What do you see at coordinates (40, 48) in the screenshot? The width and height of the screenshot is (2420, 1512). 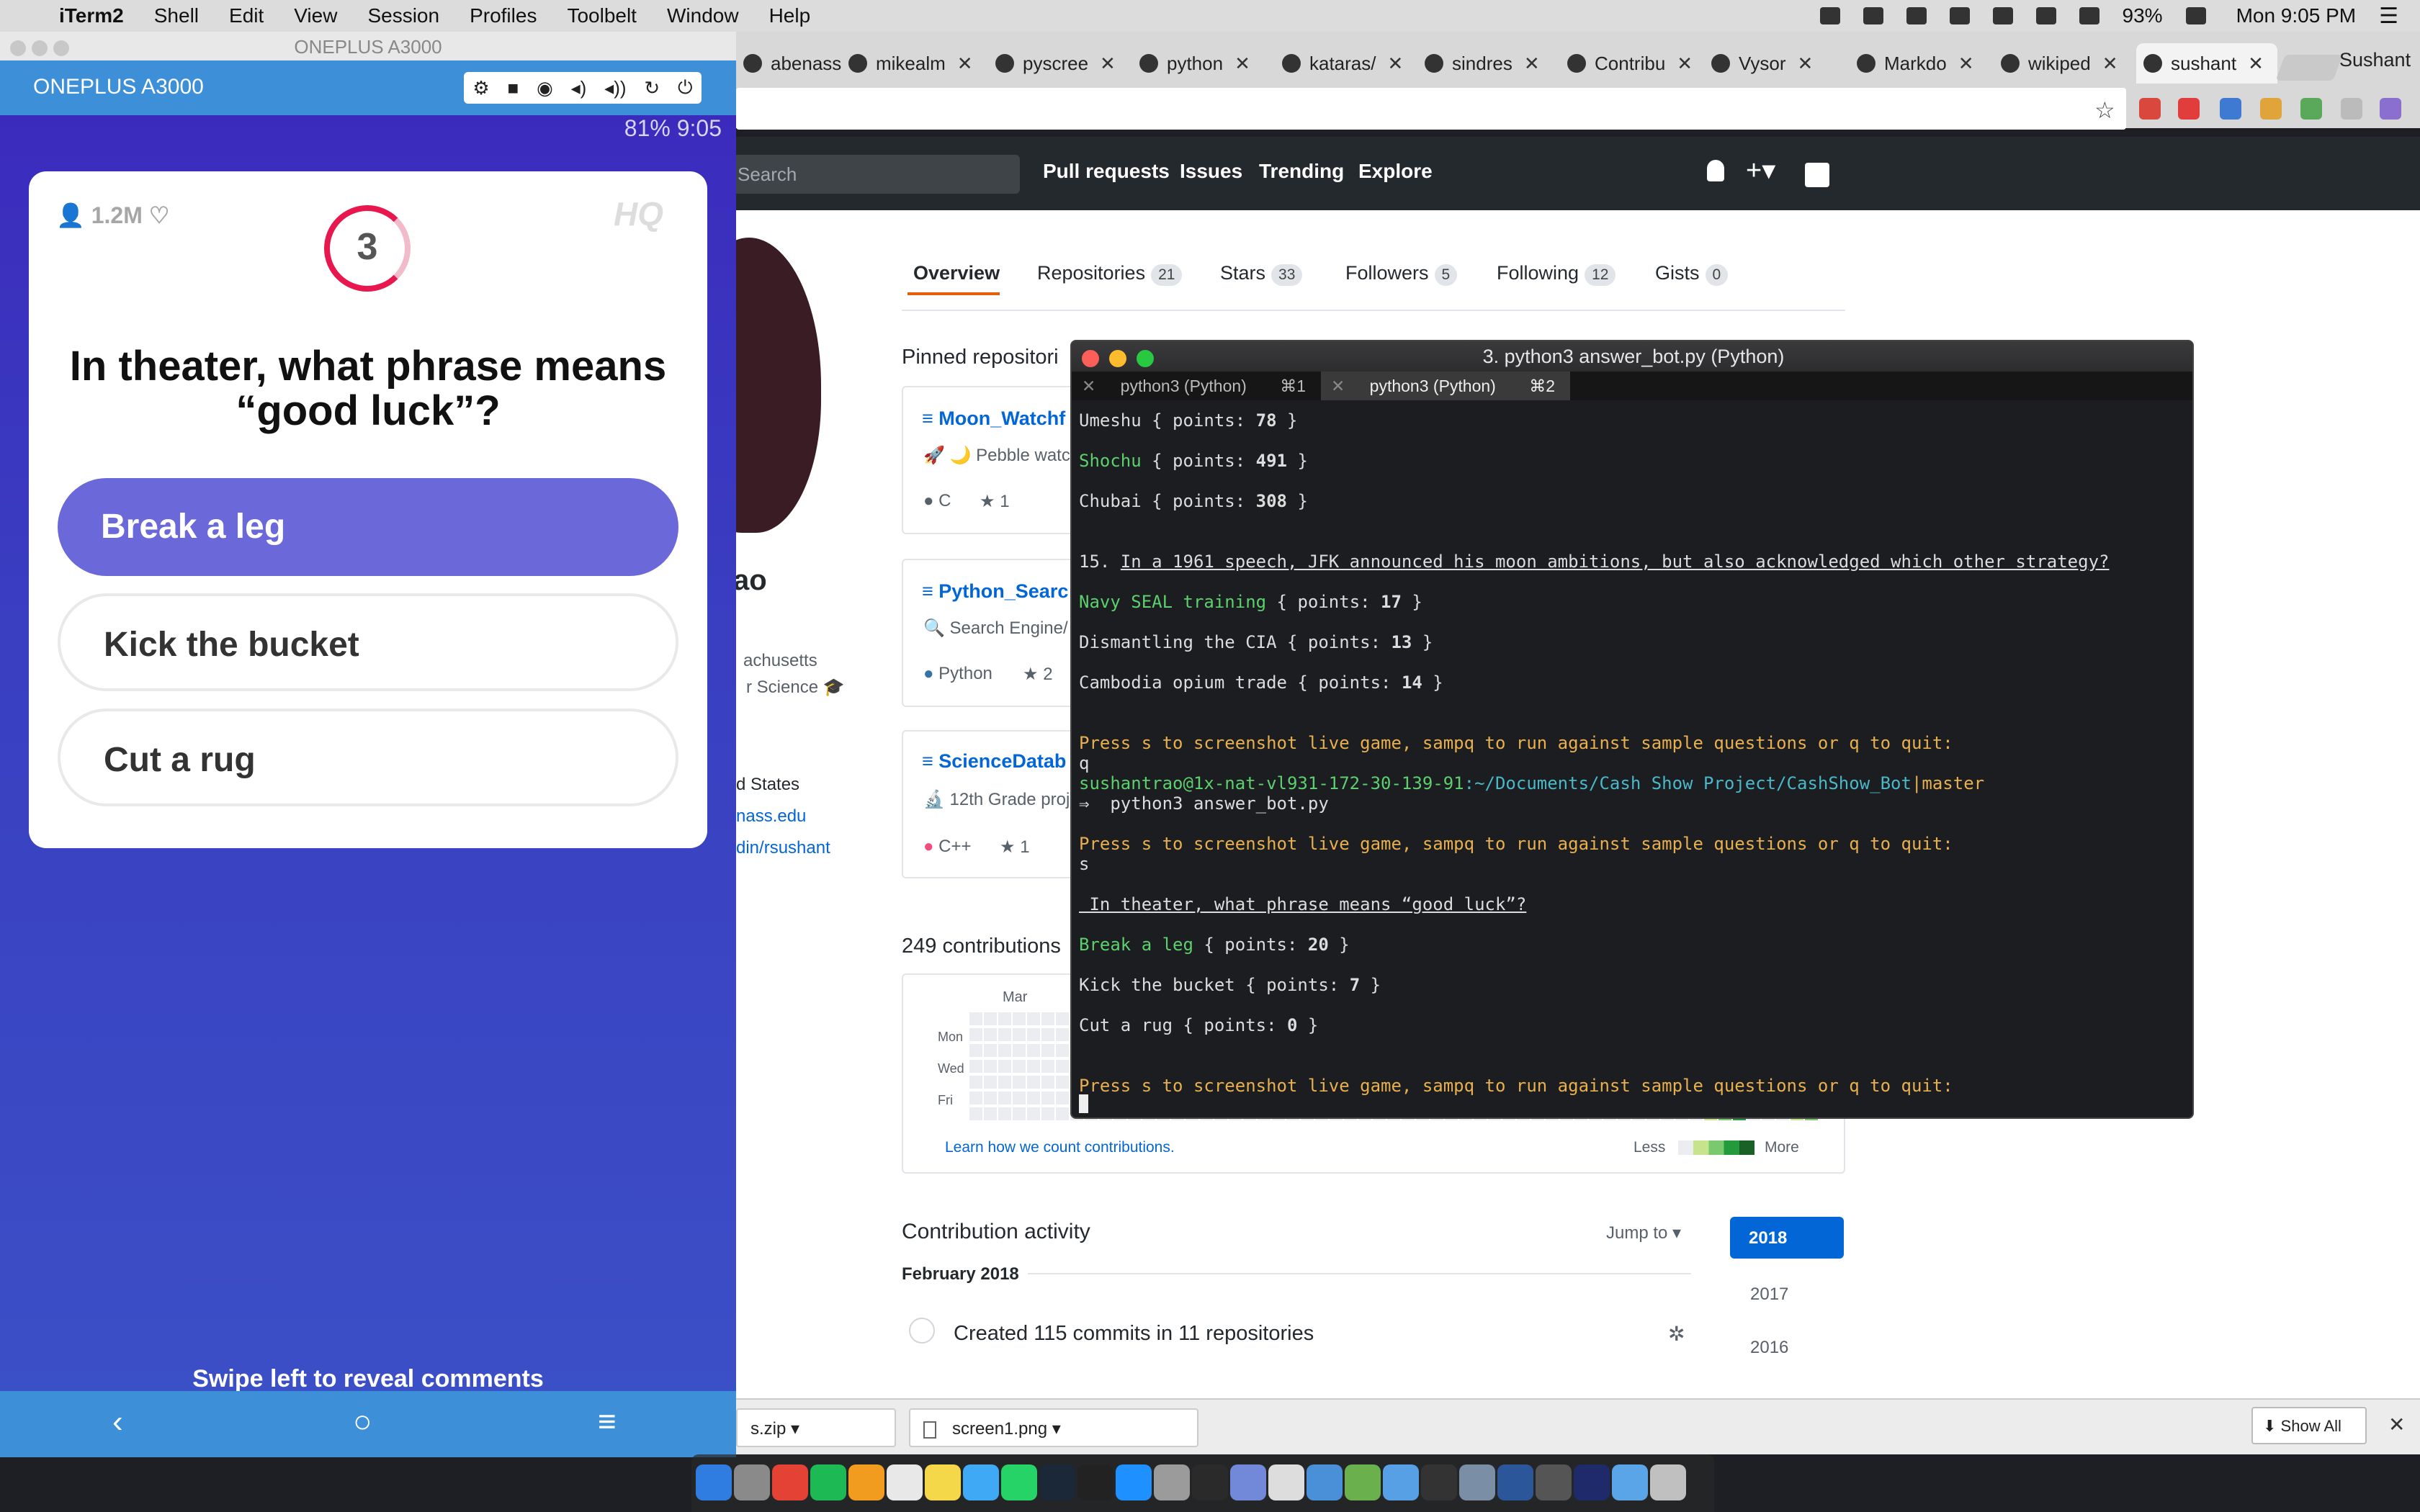 I see `minimize-window-icon` at bounding box center [40, 48].